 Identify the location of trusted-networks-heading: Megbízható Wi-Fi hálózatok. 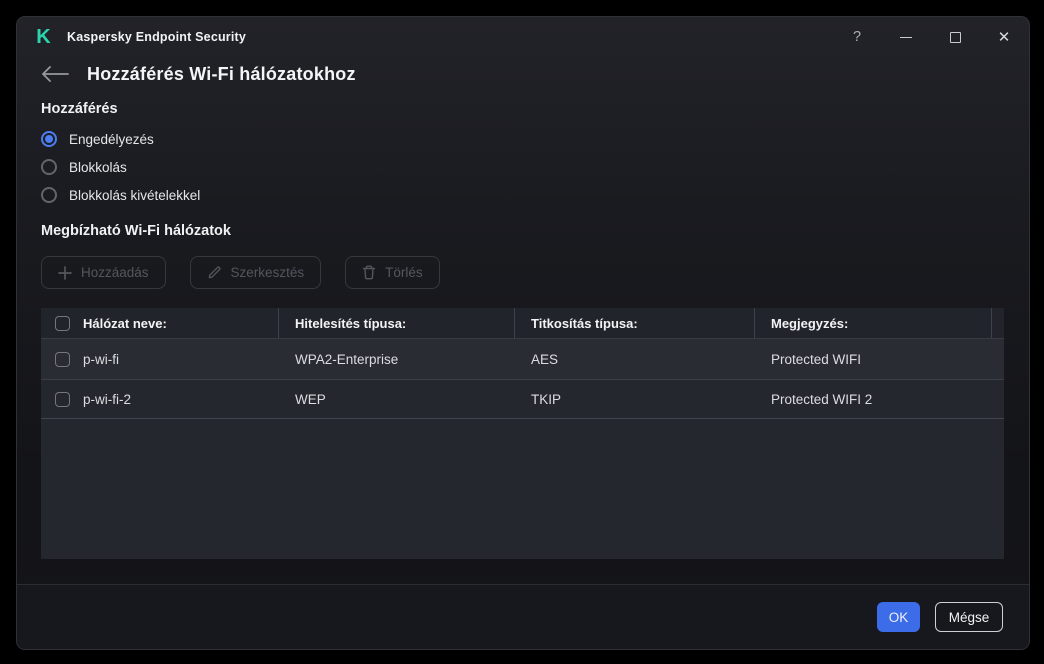
(136, 231).